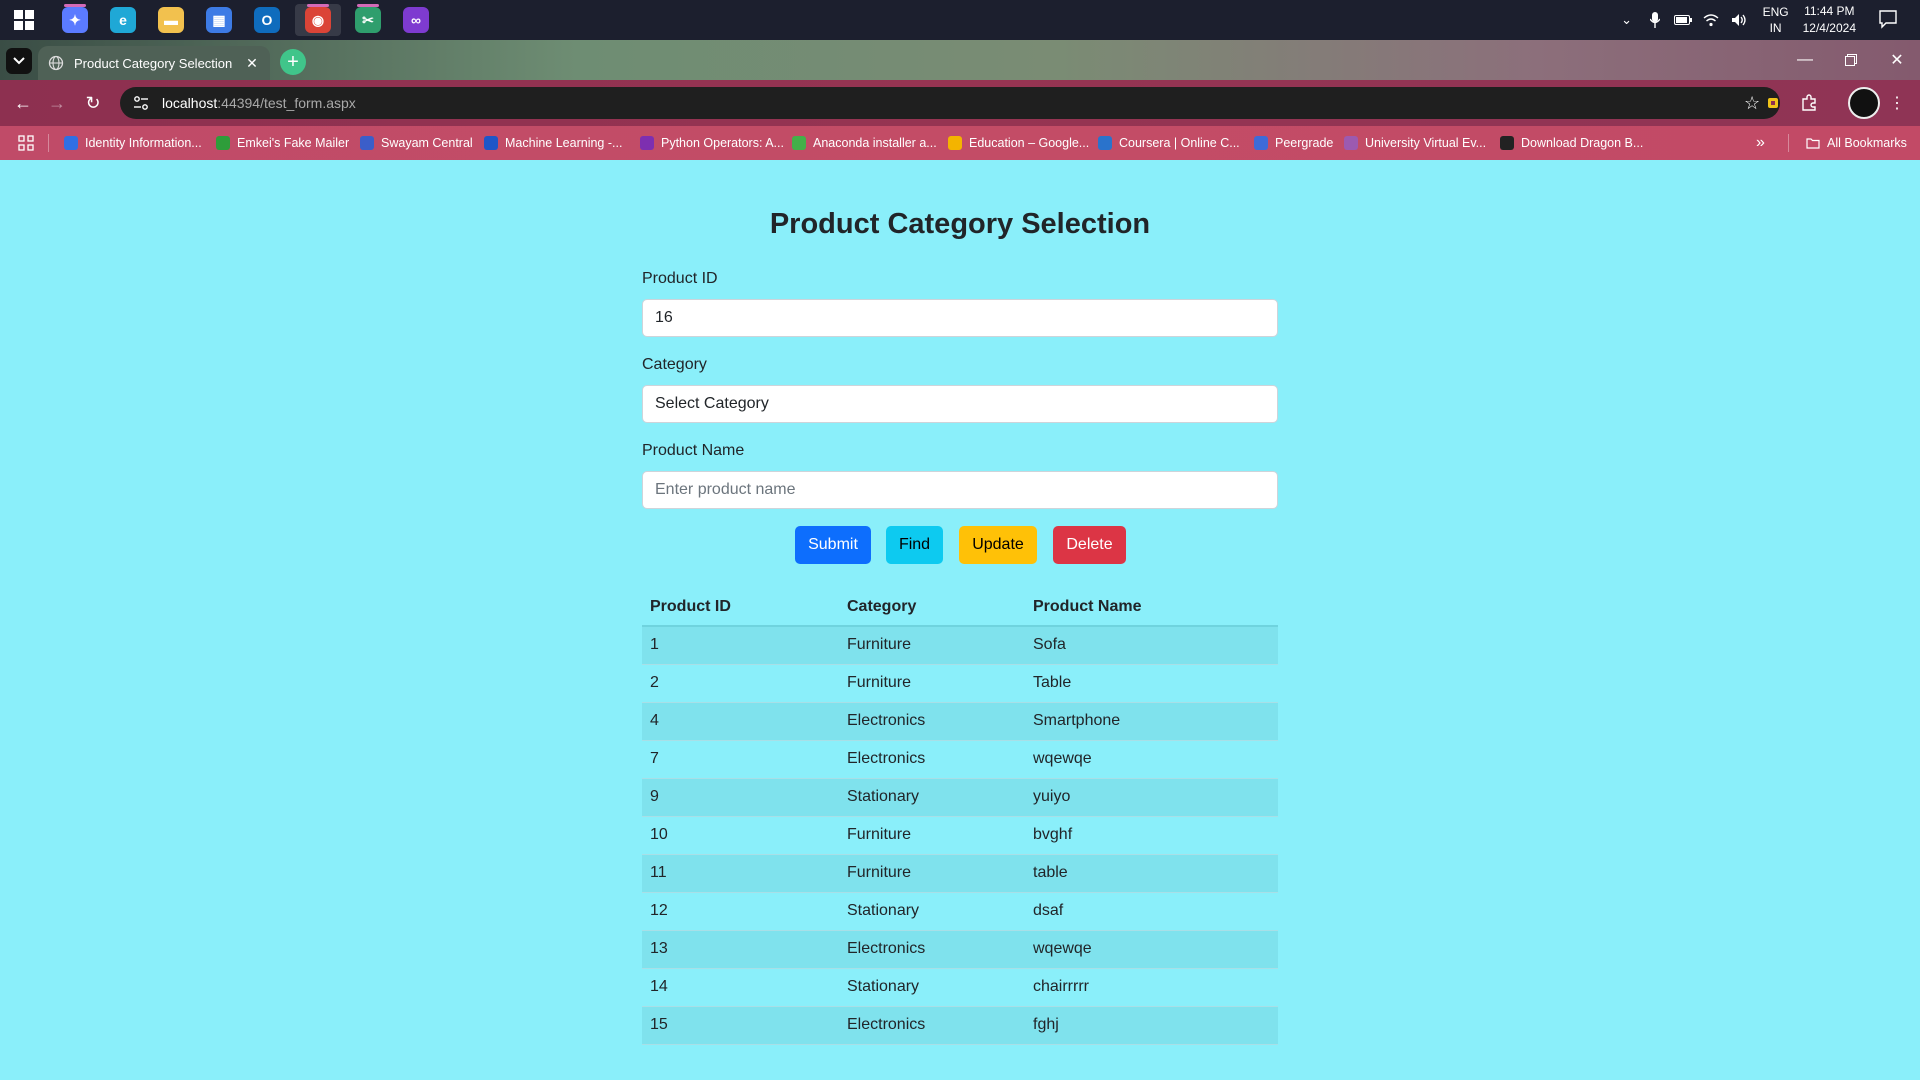 This screenshot has width=1920, height=1080. Describe the element at coordinates (960, 318) in the screenshot. I see `product-id-input: 16` at that location.